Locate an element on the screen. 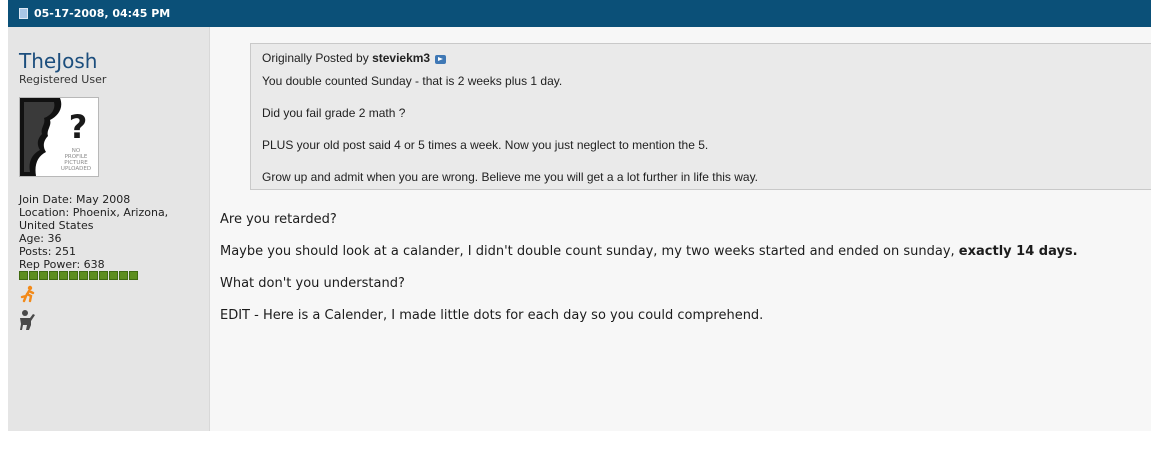 This screenshot has width=1151, height=456. quote-author: steviekm3 is located at coordinates (401, 58).